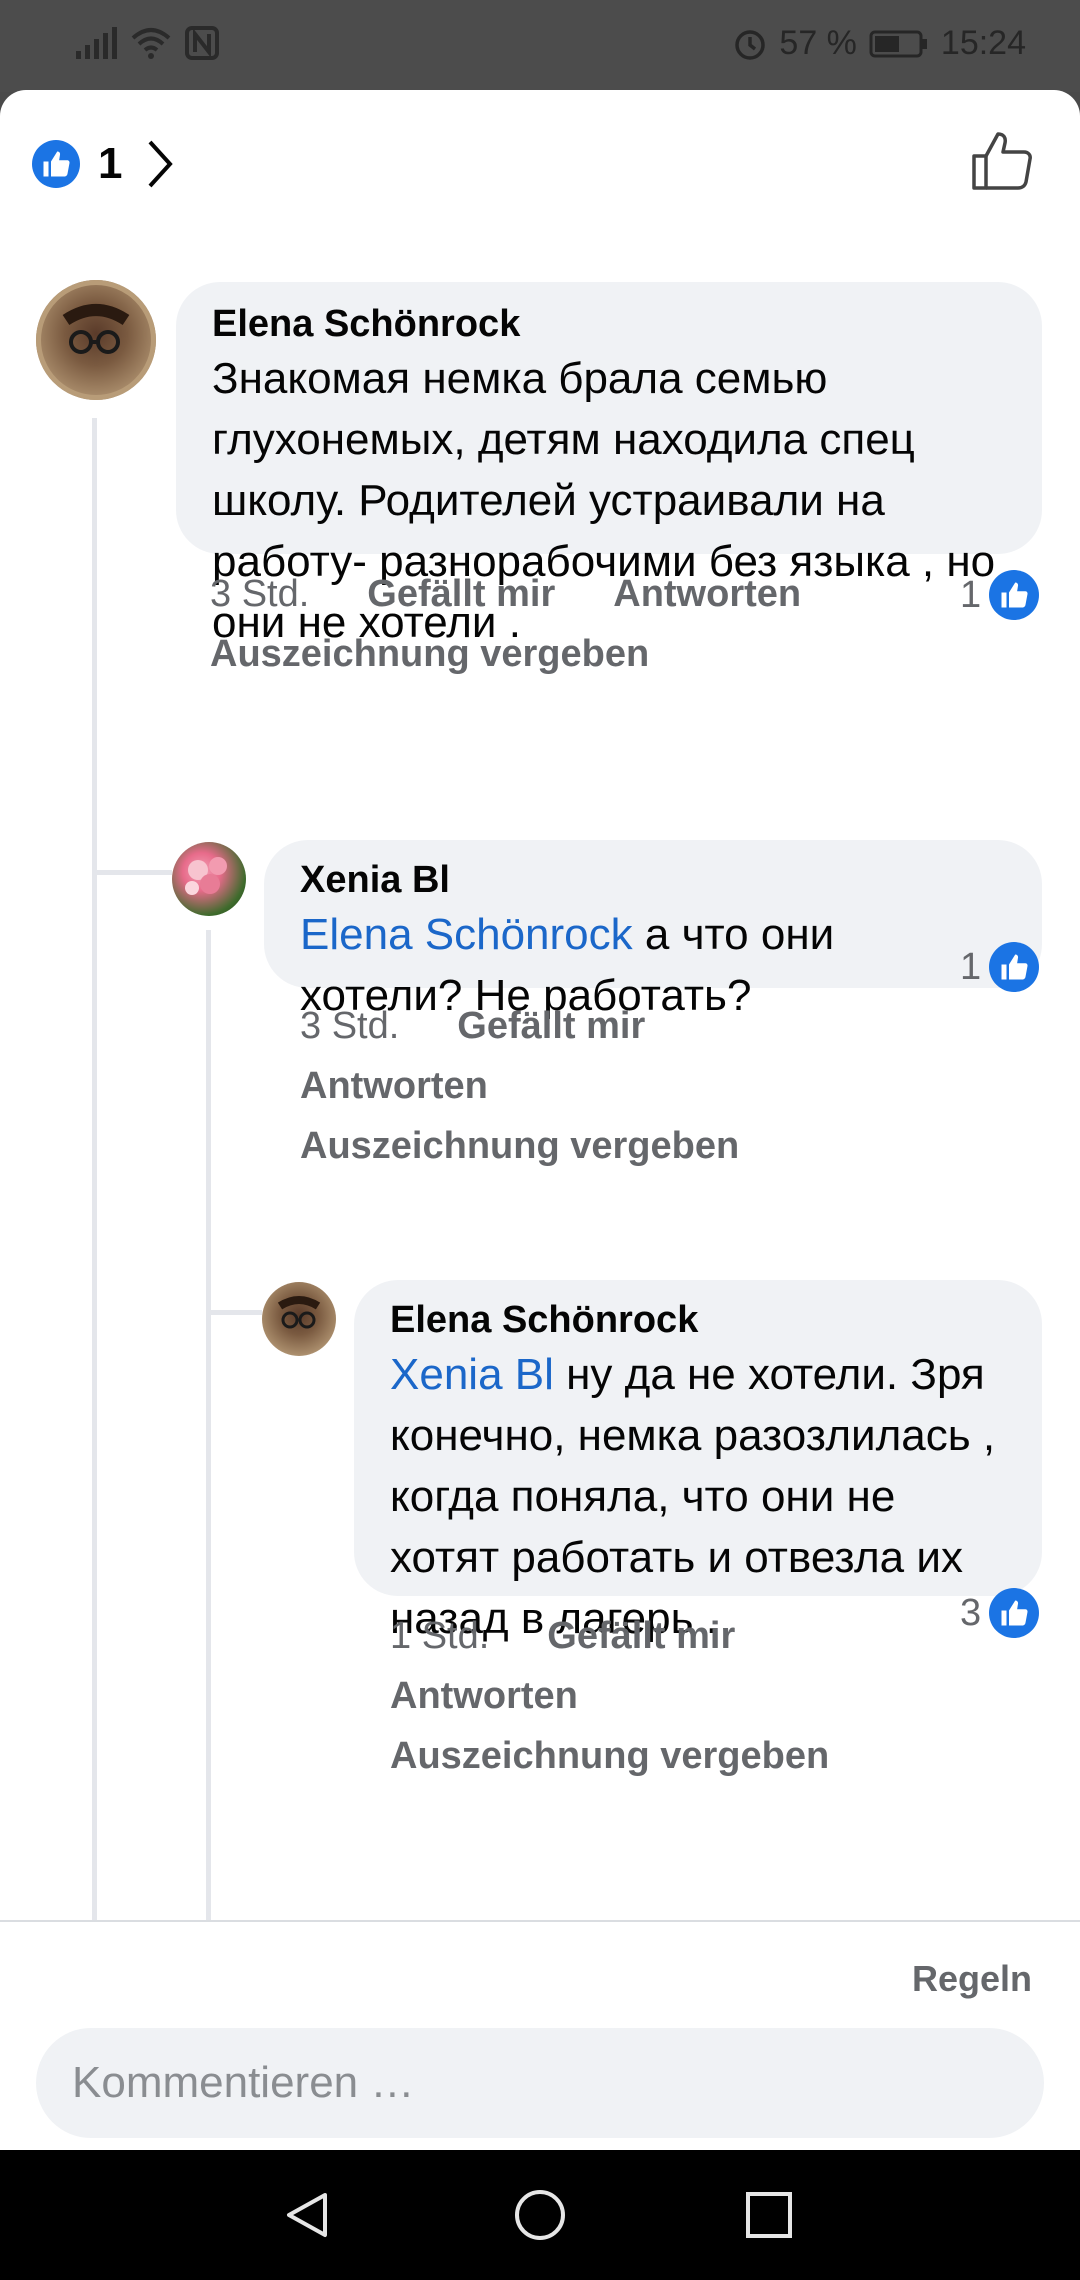 The image size is (1080, 2280). I want to click on system-nav-bar, so click(540, 2215).